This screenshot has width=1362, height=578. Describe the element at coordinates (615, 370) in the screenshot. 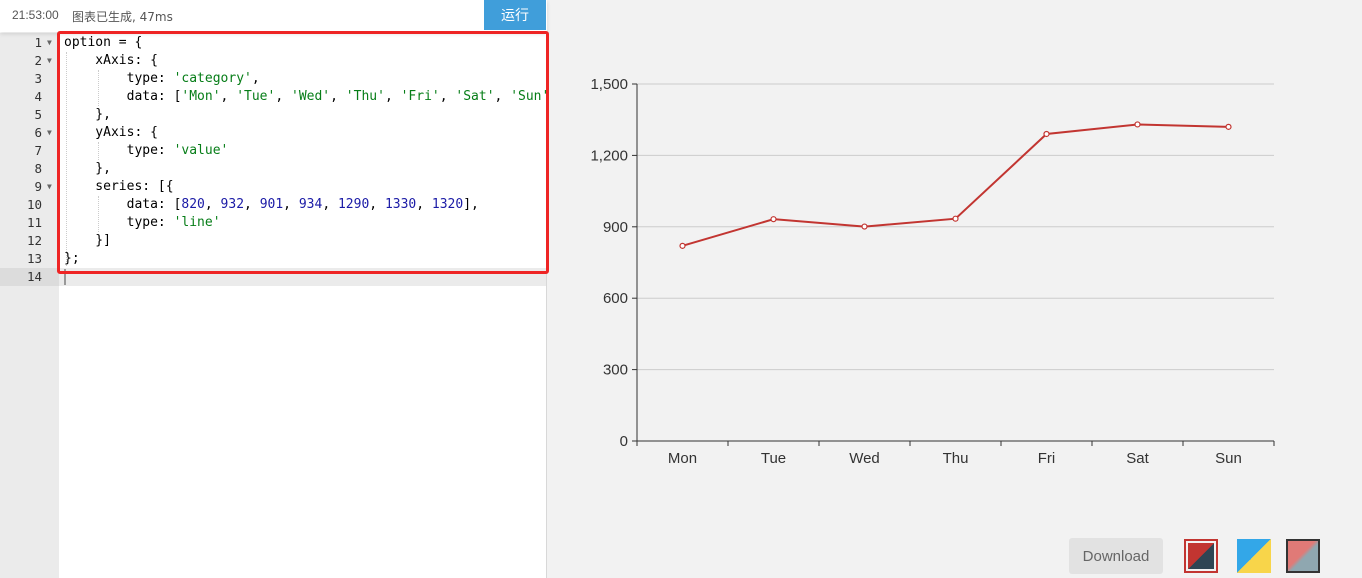

I see `y-tick-label: 300` at that location.